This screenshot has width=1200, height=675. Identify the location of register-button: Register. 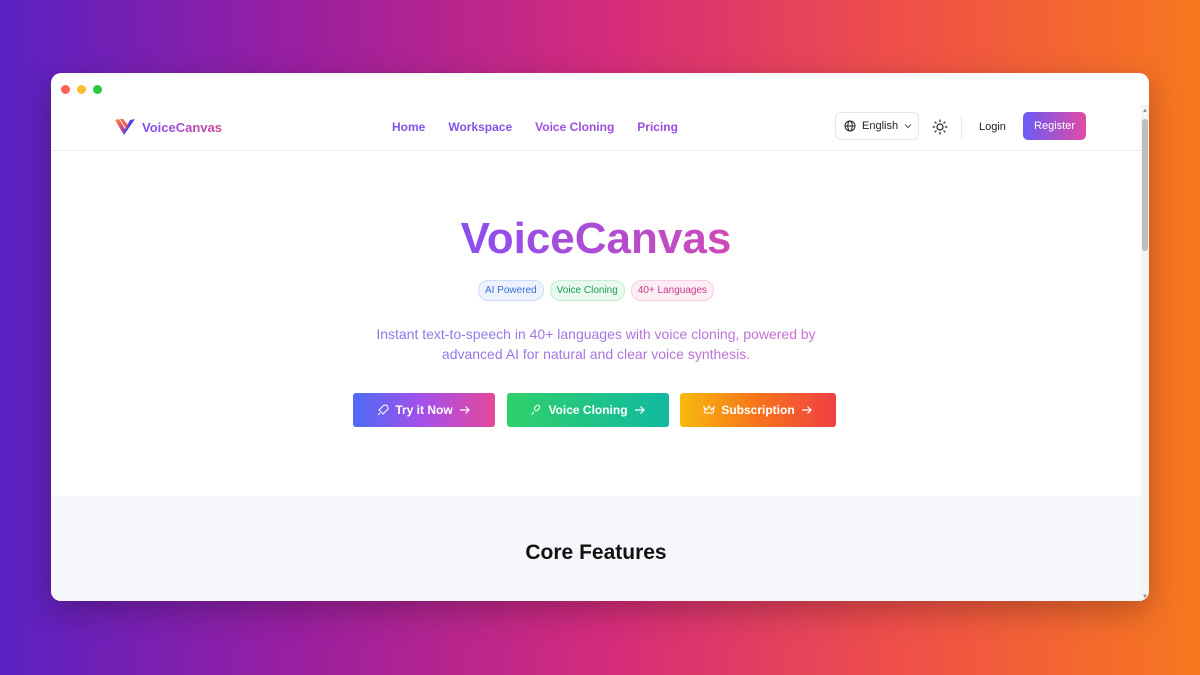
(1054, 126).